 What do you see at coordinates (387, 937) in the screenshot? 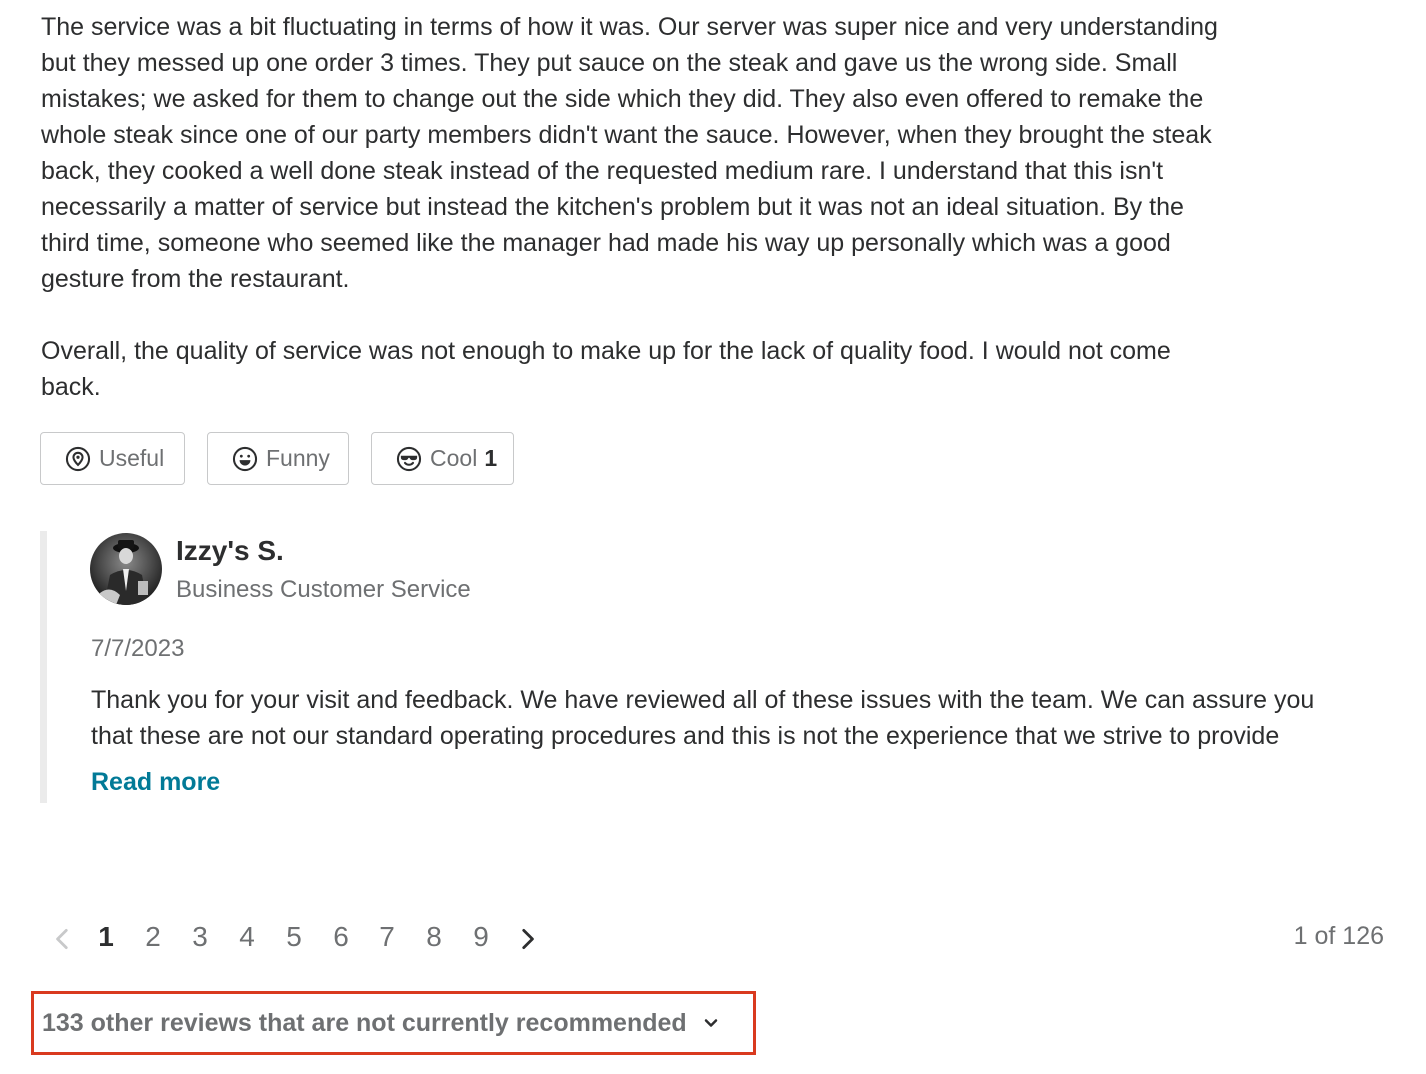
I see `page-link-7: 7` at bounding box center [387, 937].